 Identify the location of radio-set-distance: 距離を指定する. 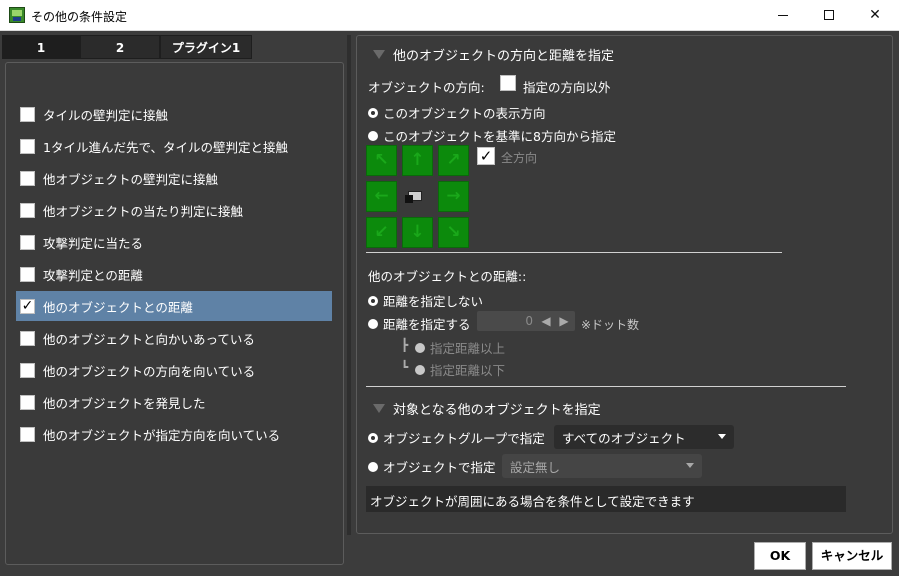
(419, 323).